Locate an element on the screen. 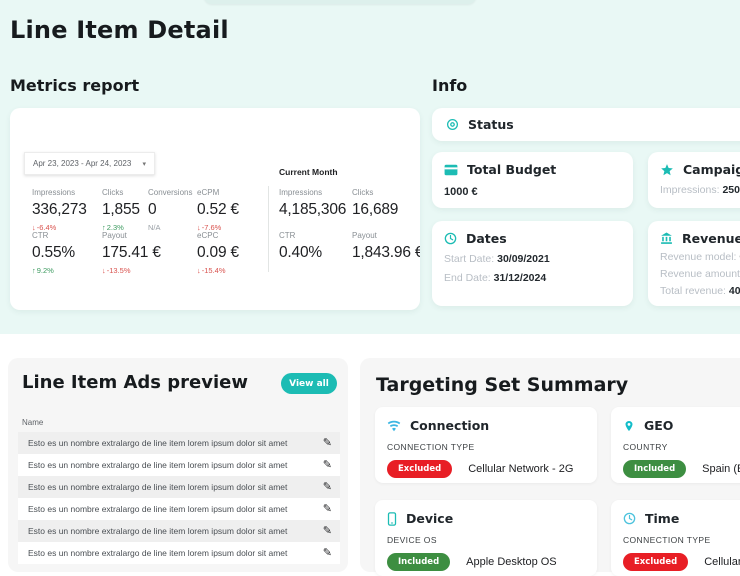 Image resolution: width=740 pixels, height=576 pixels. current-month-label: Current Month is located at coordinates (308, 172).